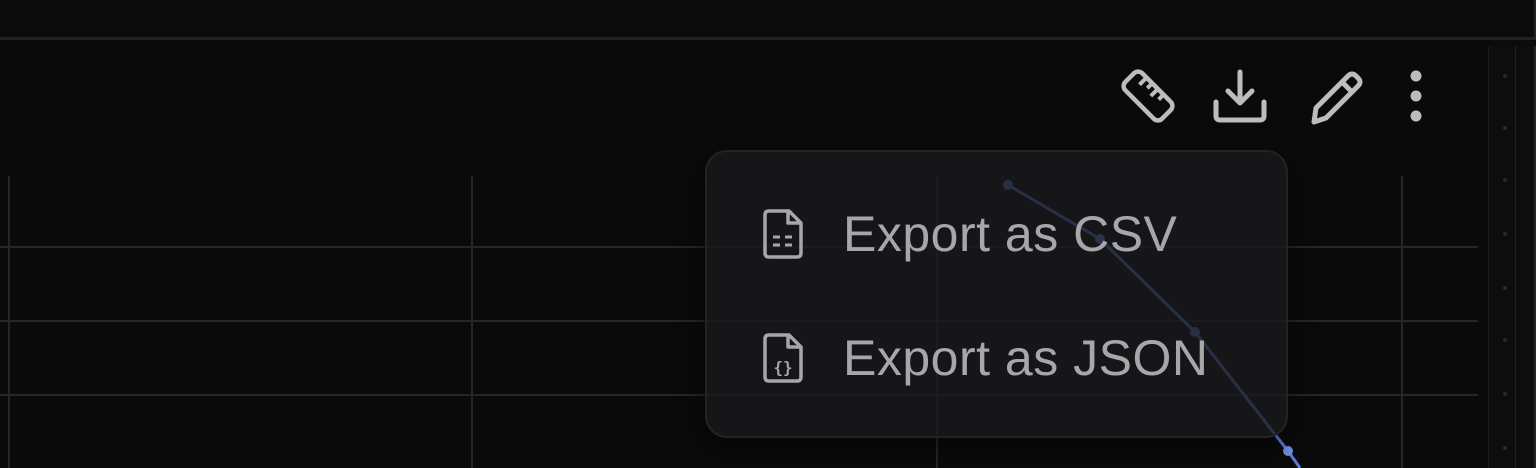 Image resolution: width=1536 pixels, height=468 pixels. What do you see at coordinates (1274, 96) in the screenshot?
I see `chart-toolbar` at bounding box center [1274, 96].